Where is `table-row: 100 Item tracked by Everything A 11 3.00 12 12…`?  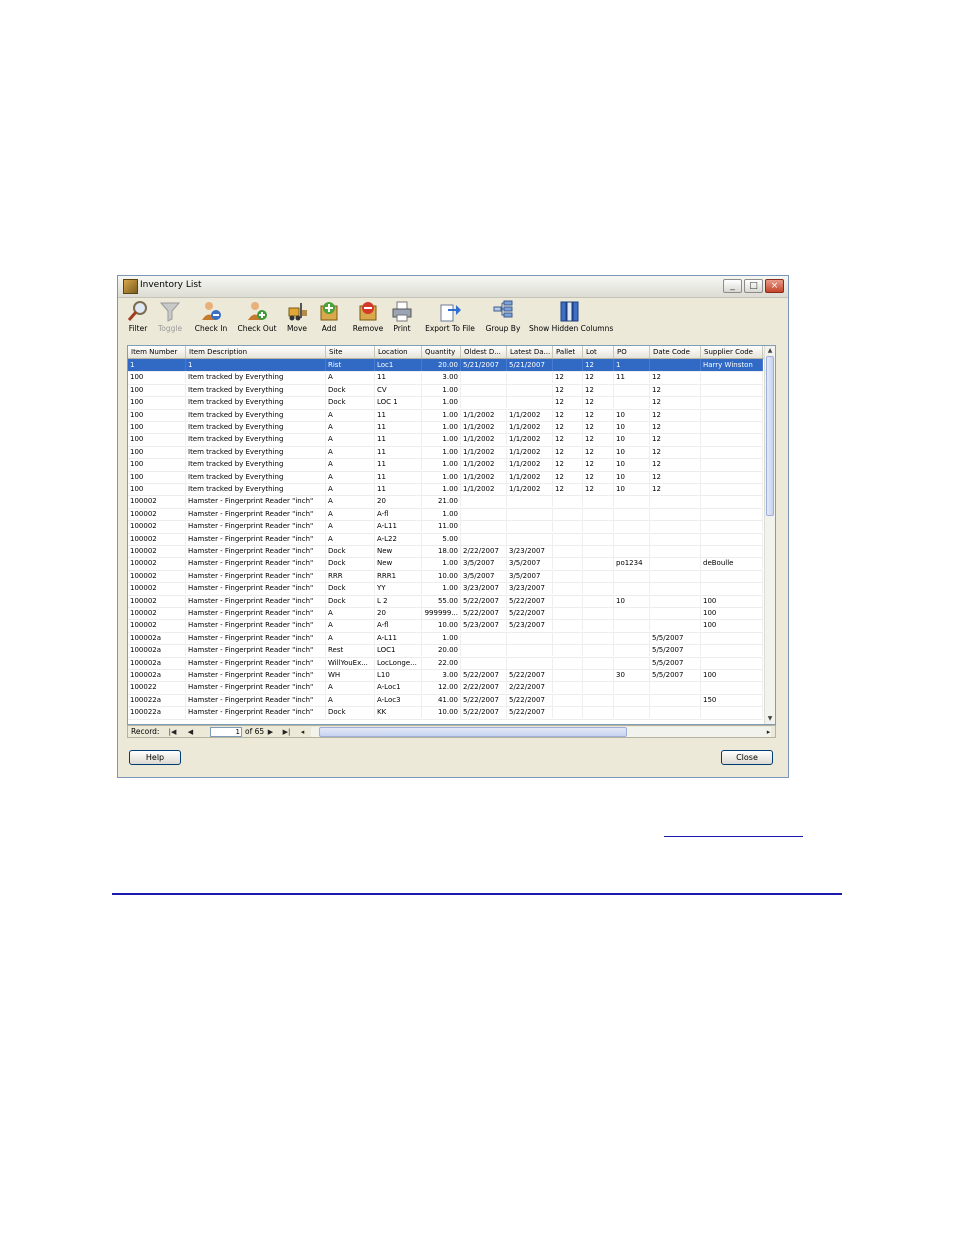
table-row: 100 Item tracked by Everything A 11 3.00 12 12… is located at coordinates (445, 378).